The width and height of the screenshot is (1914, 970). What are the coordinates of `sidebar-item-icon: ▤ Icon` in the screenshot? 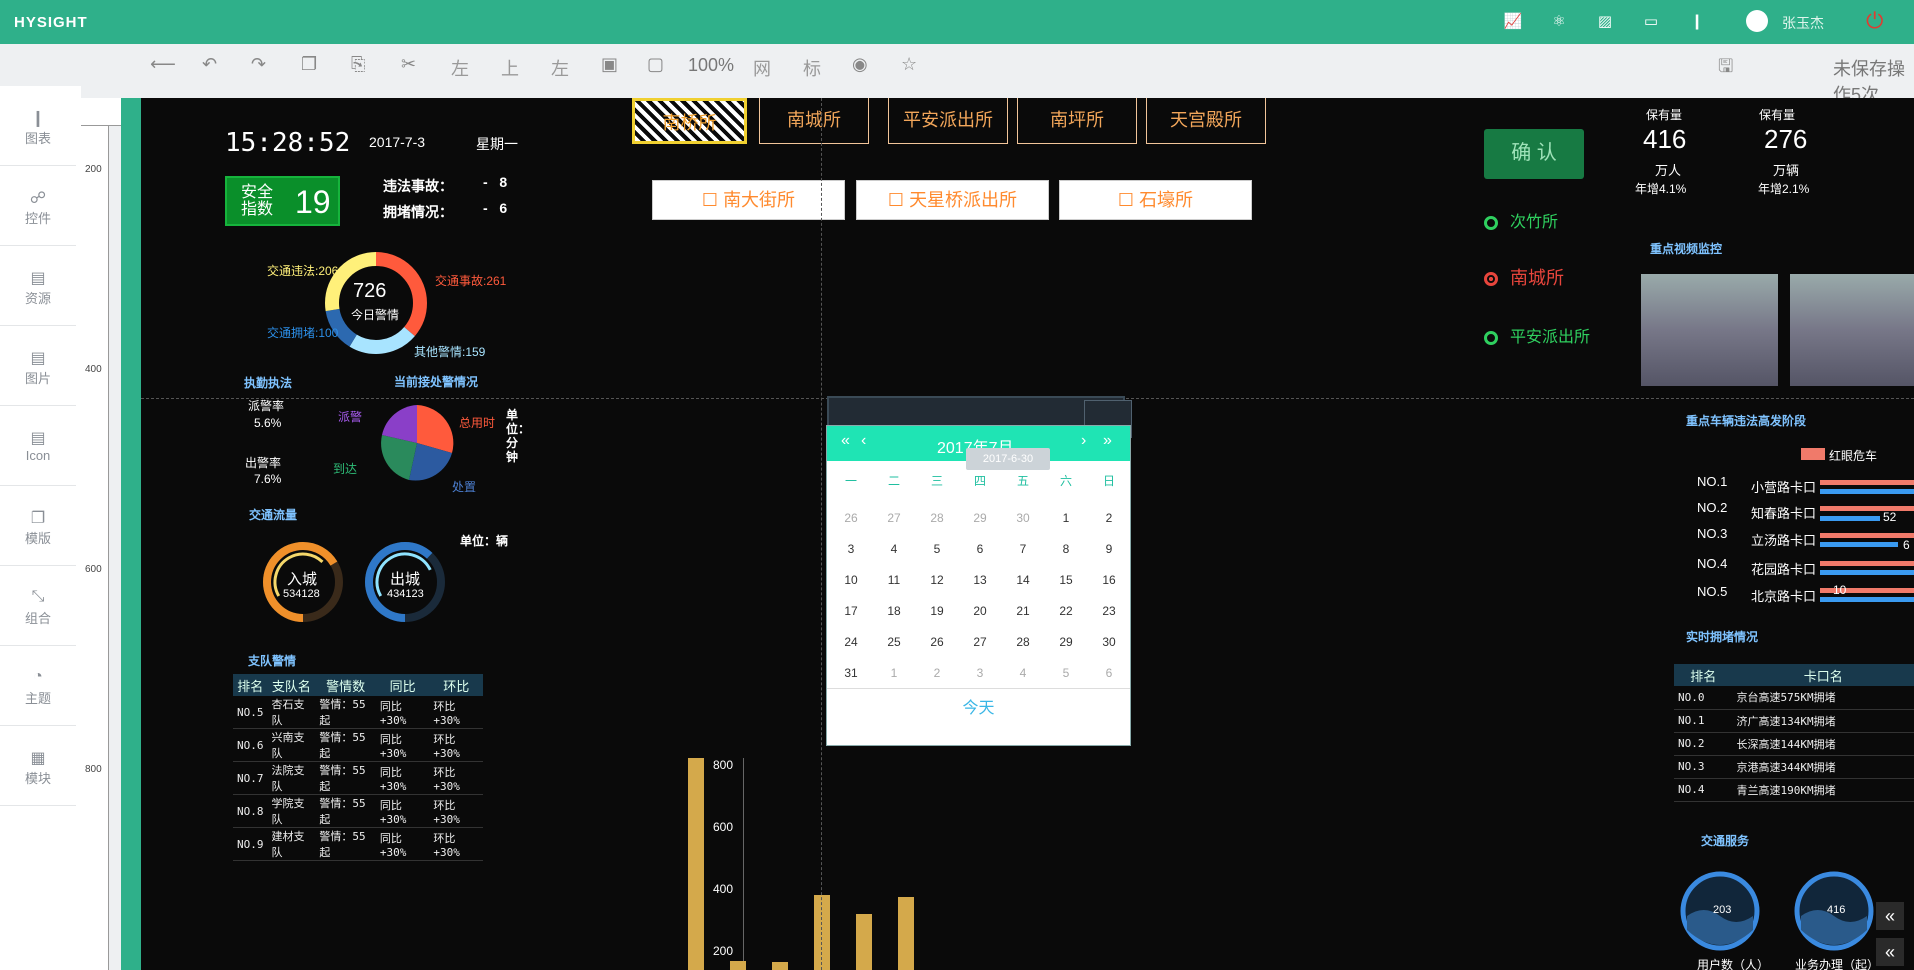 It's located at (38, 446).